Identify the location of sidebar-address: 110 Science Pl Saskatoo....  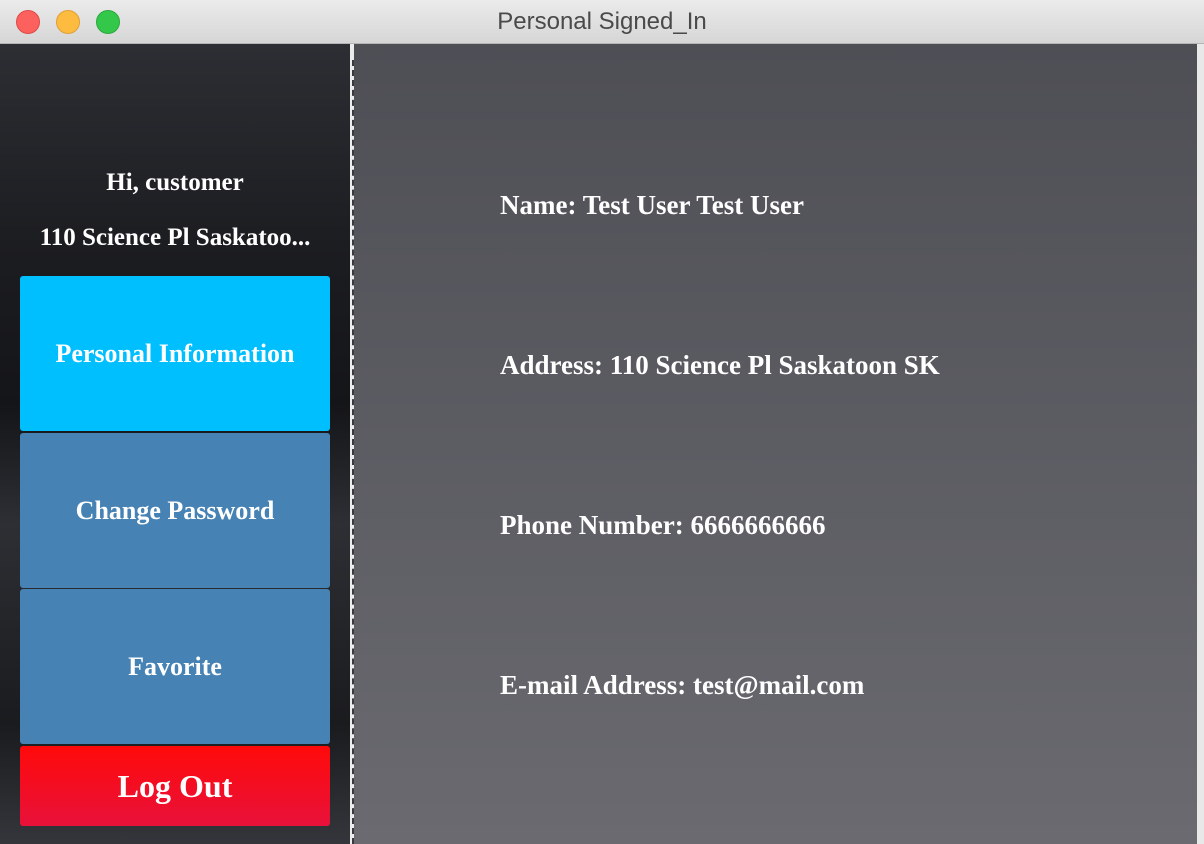
(175, 237).